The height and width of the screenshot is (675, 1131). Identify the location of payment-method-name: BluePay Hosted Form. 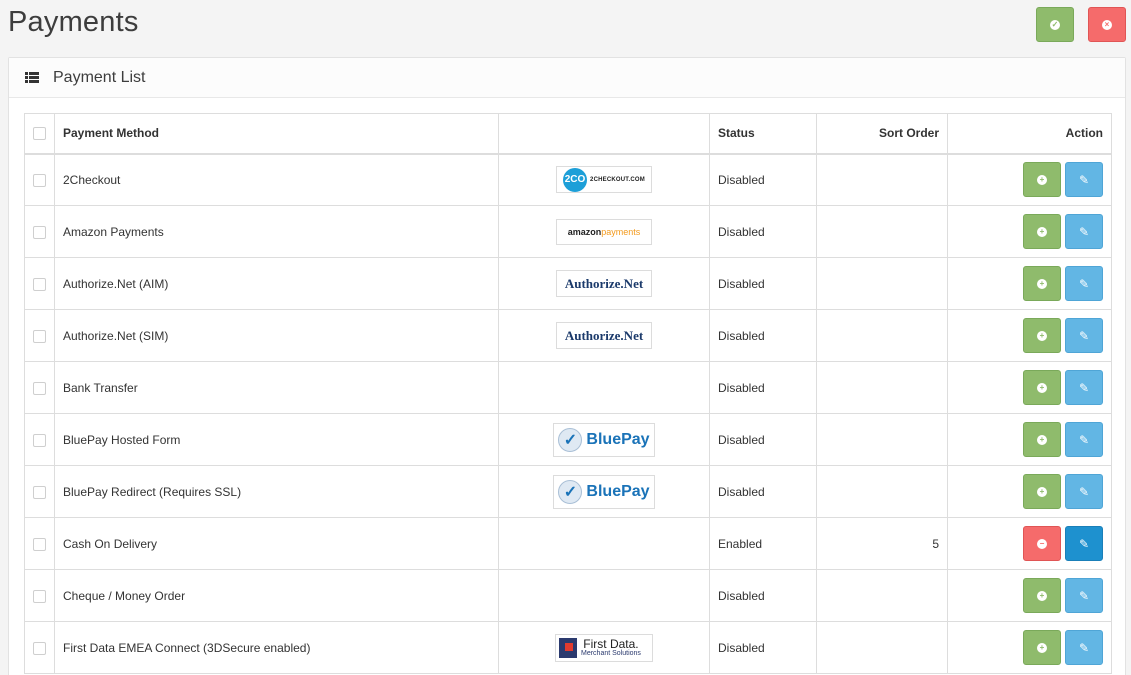
(276, 439).